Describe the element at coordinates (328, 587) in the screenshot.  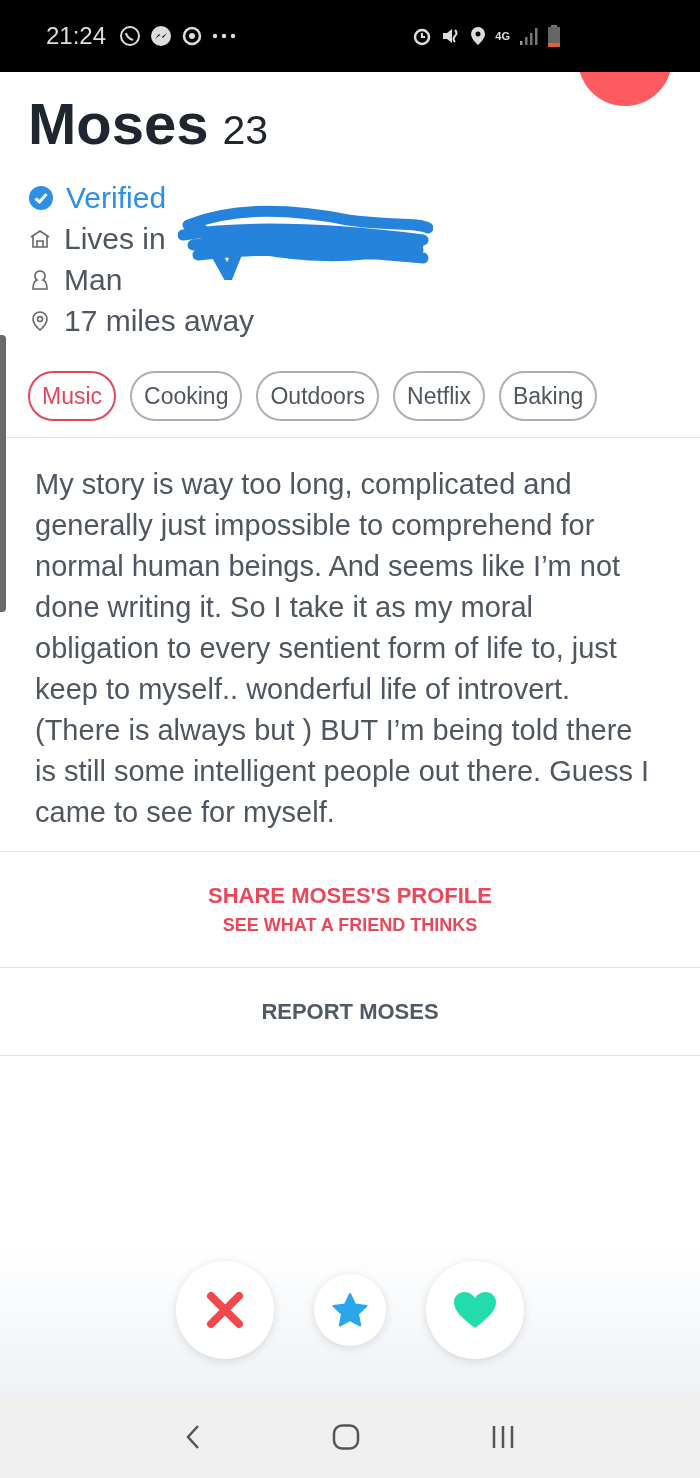
I see `bio-text: My story is way too long, complicated and generally just impossible to comprehend for normal human beings. And seems like I’m not done writing it. So I take it as my moral obligation to every sentient form of life to, just keep to myself.. wonderful life of introvert.` at that location.